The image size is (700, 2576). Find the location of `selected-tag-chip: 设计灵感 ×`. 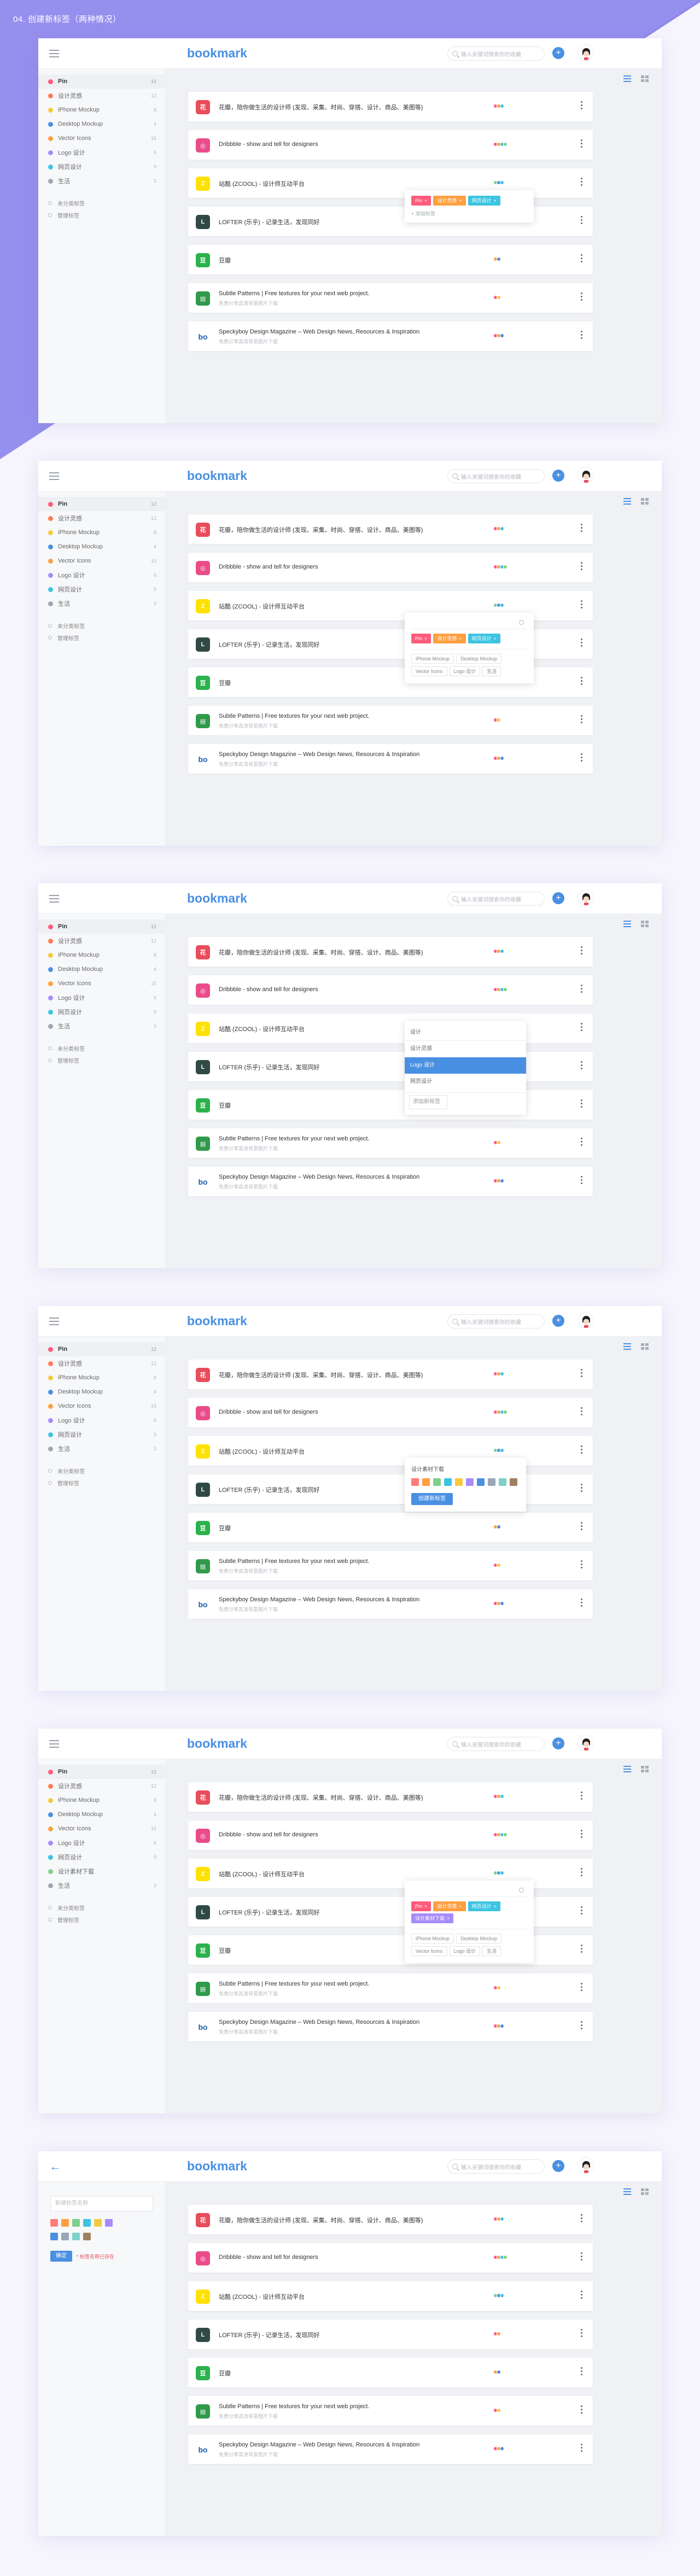

selected-tag-chip: 设计灵感 × is located at coordinates (449, 1906).